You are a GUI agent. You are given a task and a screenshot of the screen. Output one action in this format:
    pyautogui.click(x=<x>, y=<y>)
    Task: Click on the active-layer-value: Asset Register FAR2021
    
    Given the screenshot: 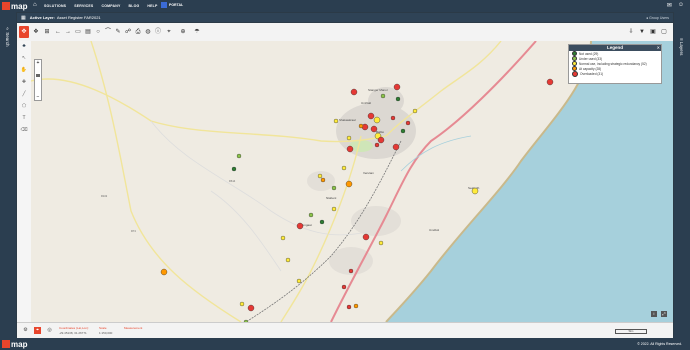 What is the action you would take?
    pyautogui.click(x=79, y=17)
    